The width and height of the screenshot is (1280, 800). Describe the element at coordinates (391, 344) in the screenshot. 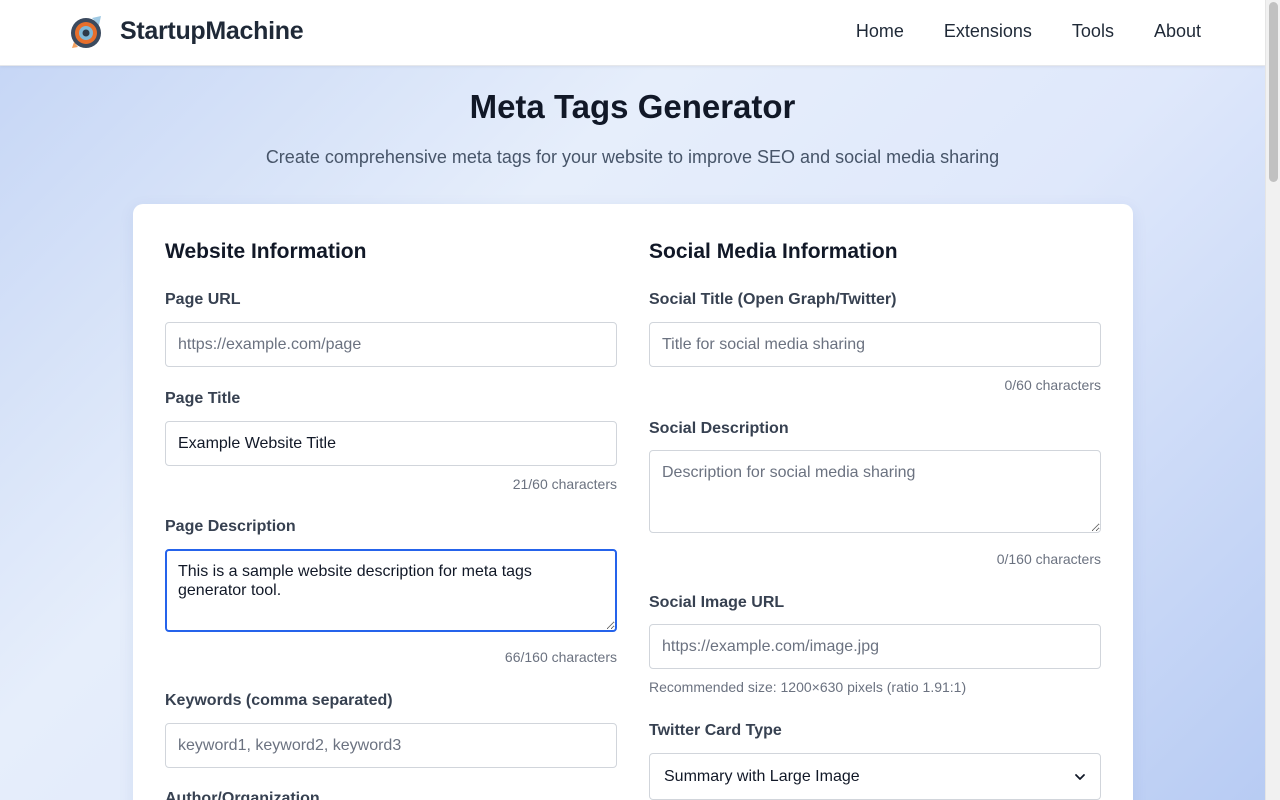

I see `page-url-input` at that location.